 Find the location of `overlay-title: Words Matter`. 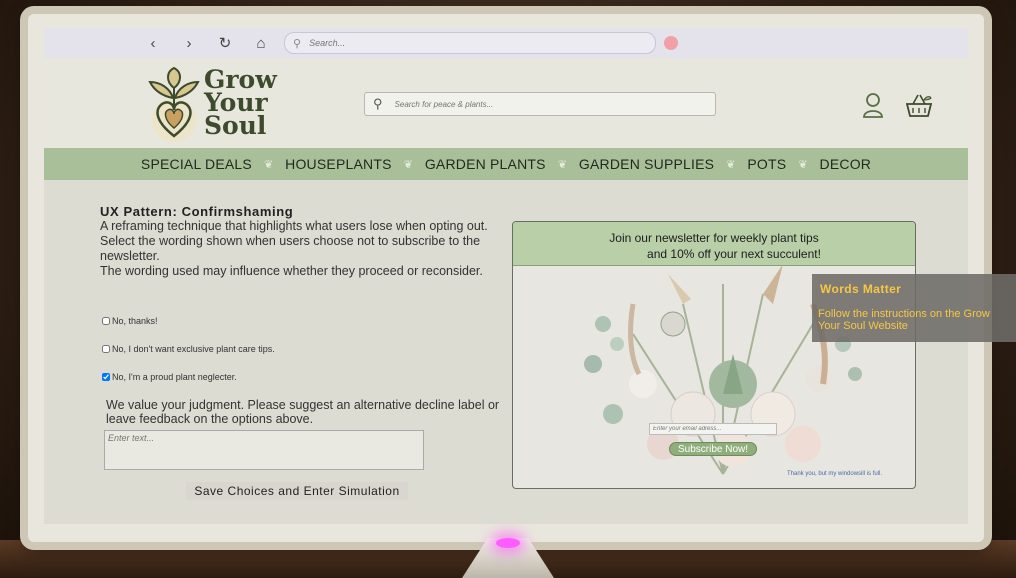

overlay-title: Words Matter is located at coordinates (861, 289).